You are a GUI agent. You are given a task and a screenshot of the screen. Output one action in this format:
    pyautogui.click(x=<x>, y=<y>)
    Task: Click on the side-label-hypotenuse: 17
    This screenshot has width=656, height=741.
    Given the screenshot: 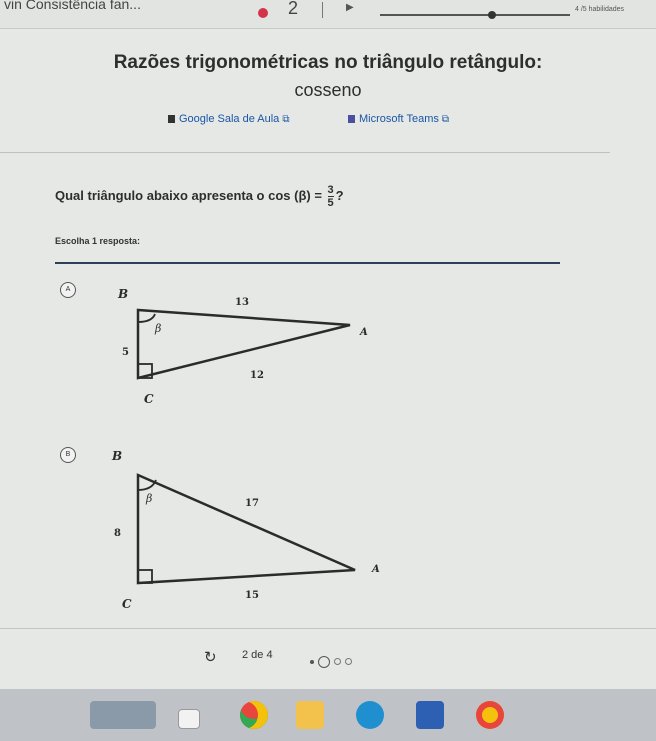 What is the action you would take?
    pyautogui.click(x=252, y=503)
    